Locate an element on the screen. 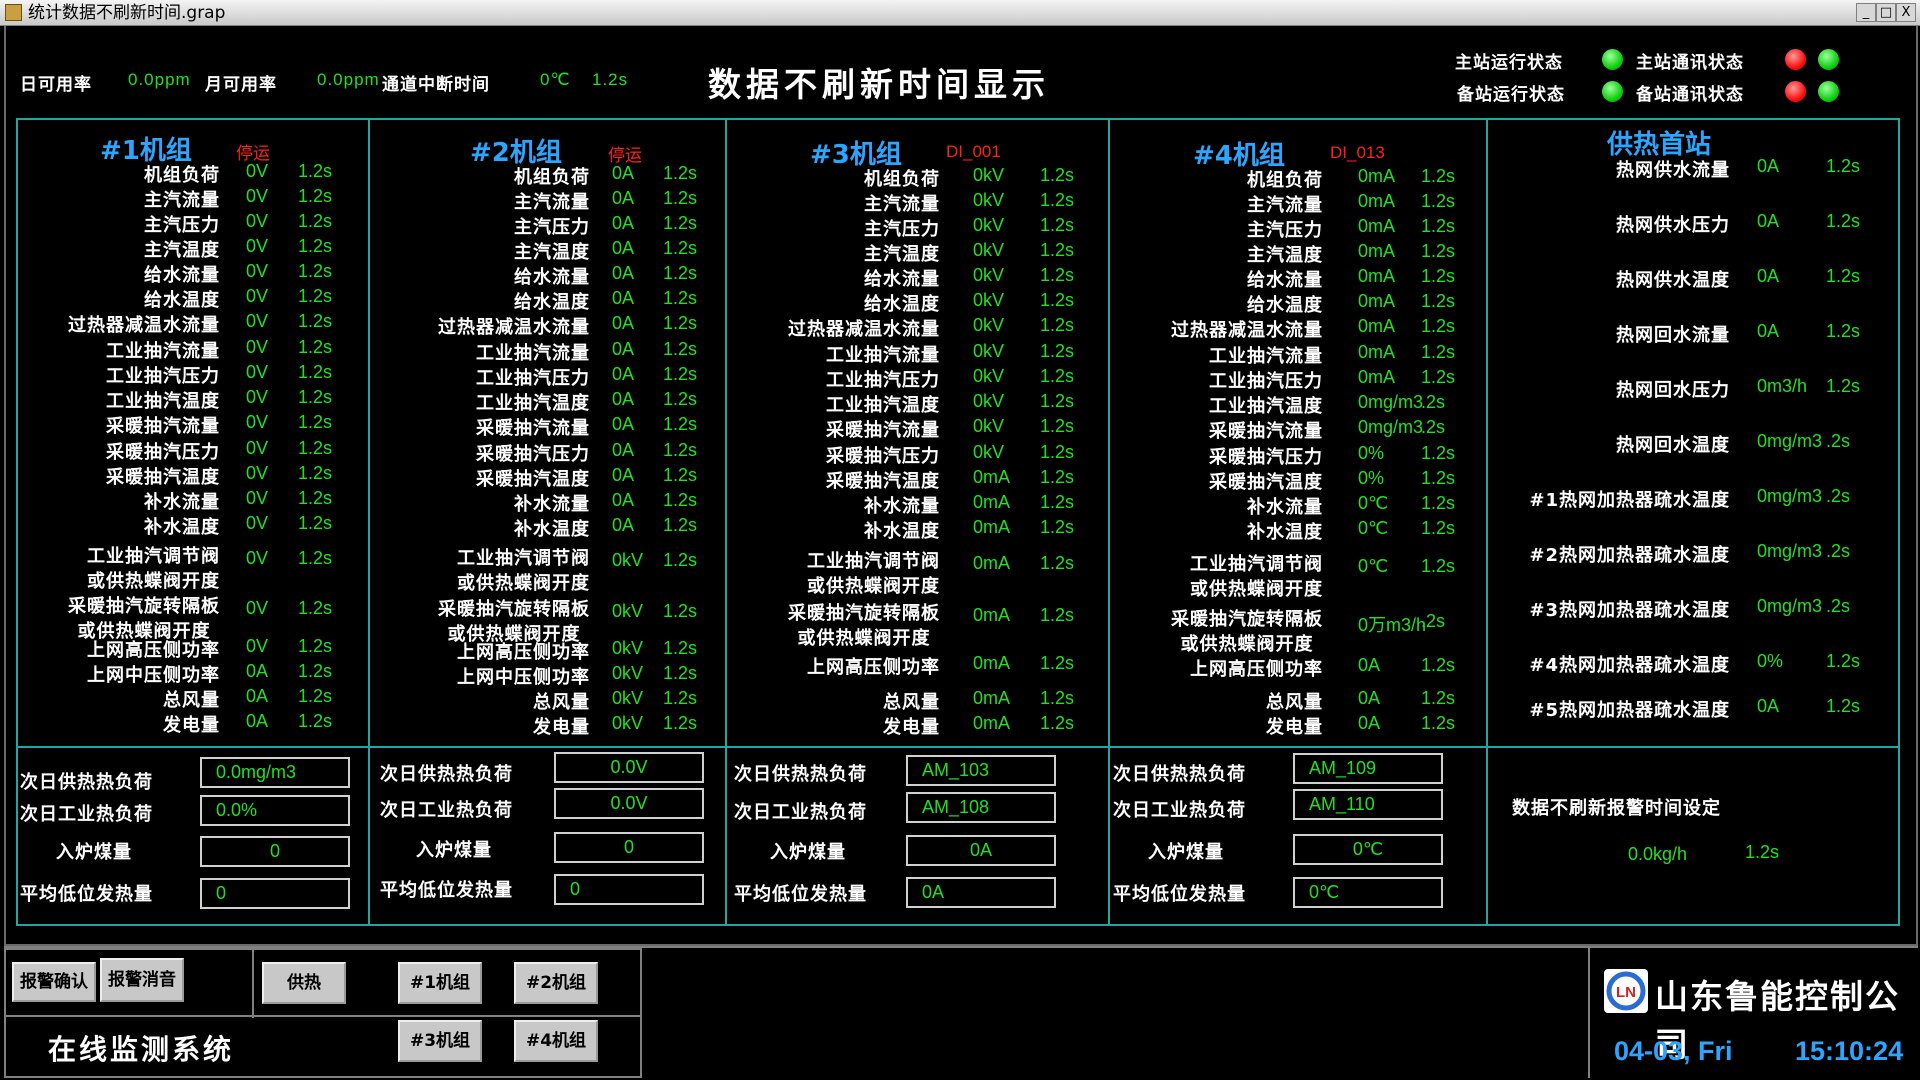  unit3-next-heat-field: AM_103 is located at coordinates (981, 770).